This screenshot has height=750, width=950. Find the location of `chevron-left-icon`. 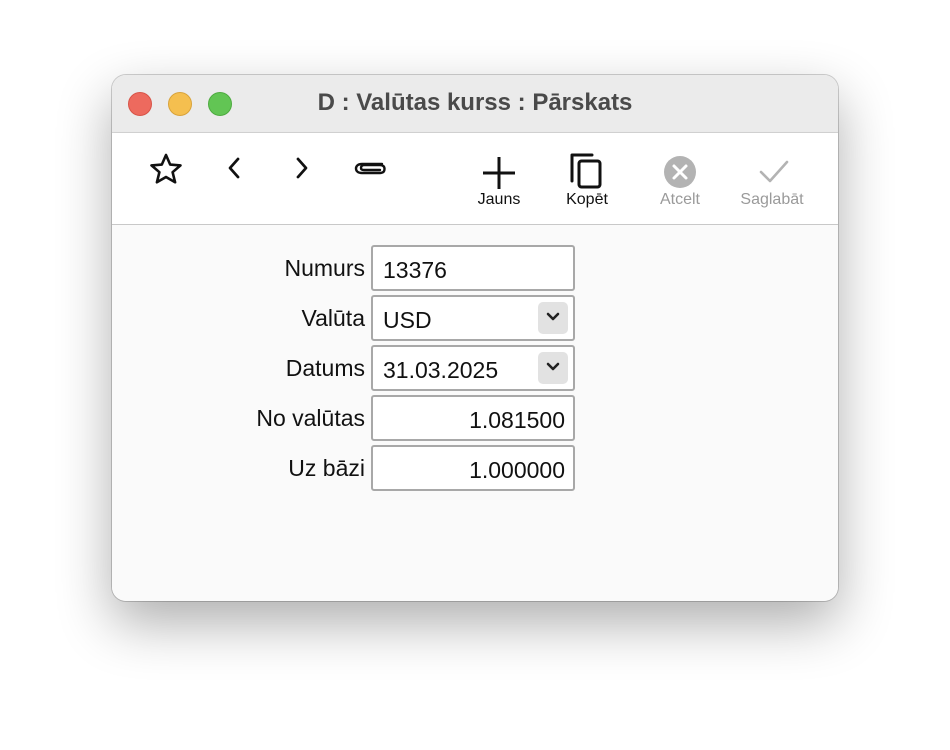

chevron-left-icon is located at coordinates (234, 168).